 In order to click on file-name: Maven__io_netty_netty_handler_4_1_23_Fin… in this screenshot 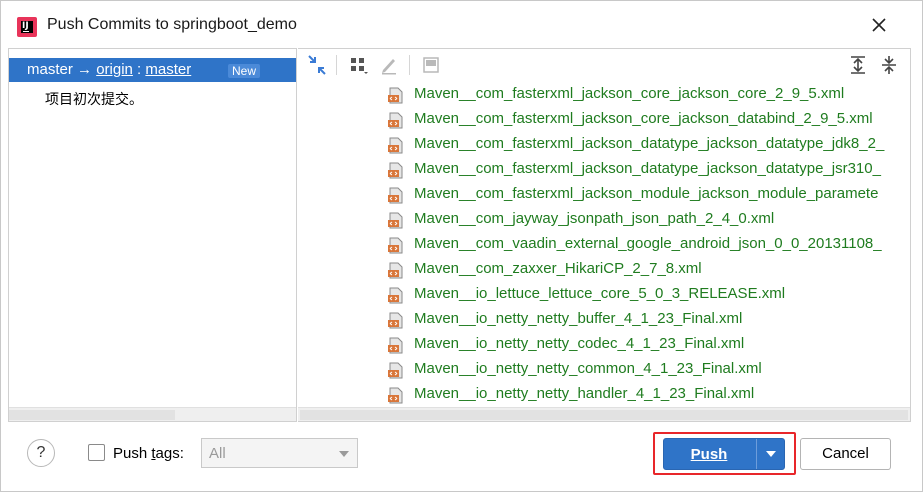, I will do `click(584, 393)`.